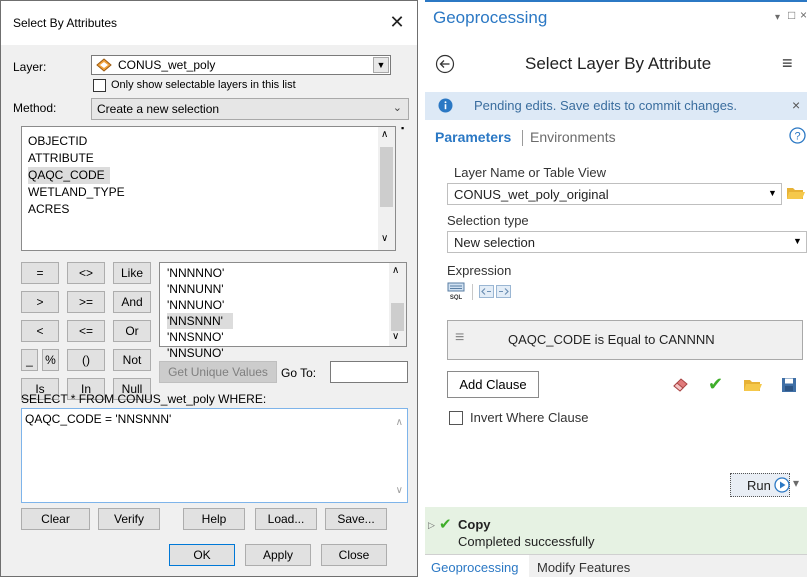  I want to click on run-button: Run, so click(760, 485).